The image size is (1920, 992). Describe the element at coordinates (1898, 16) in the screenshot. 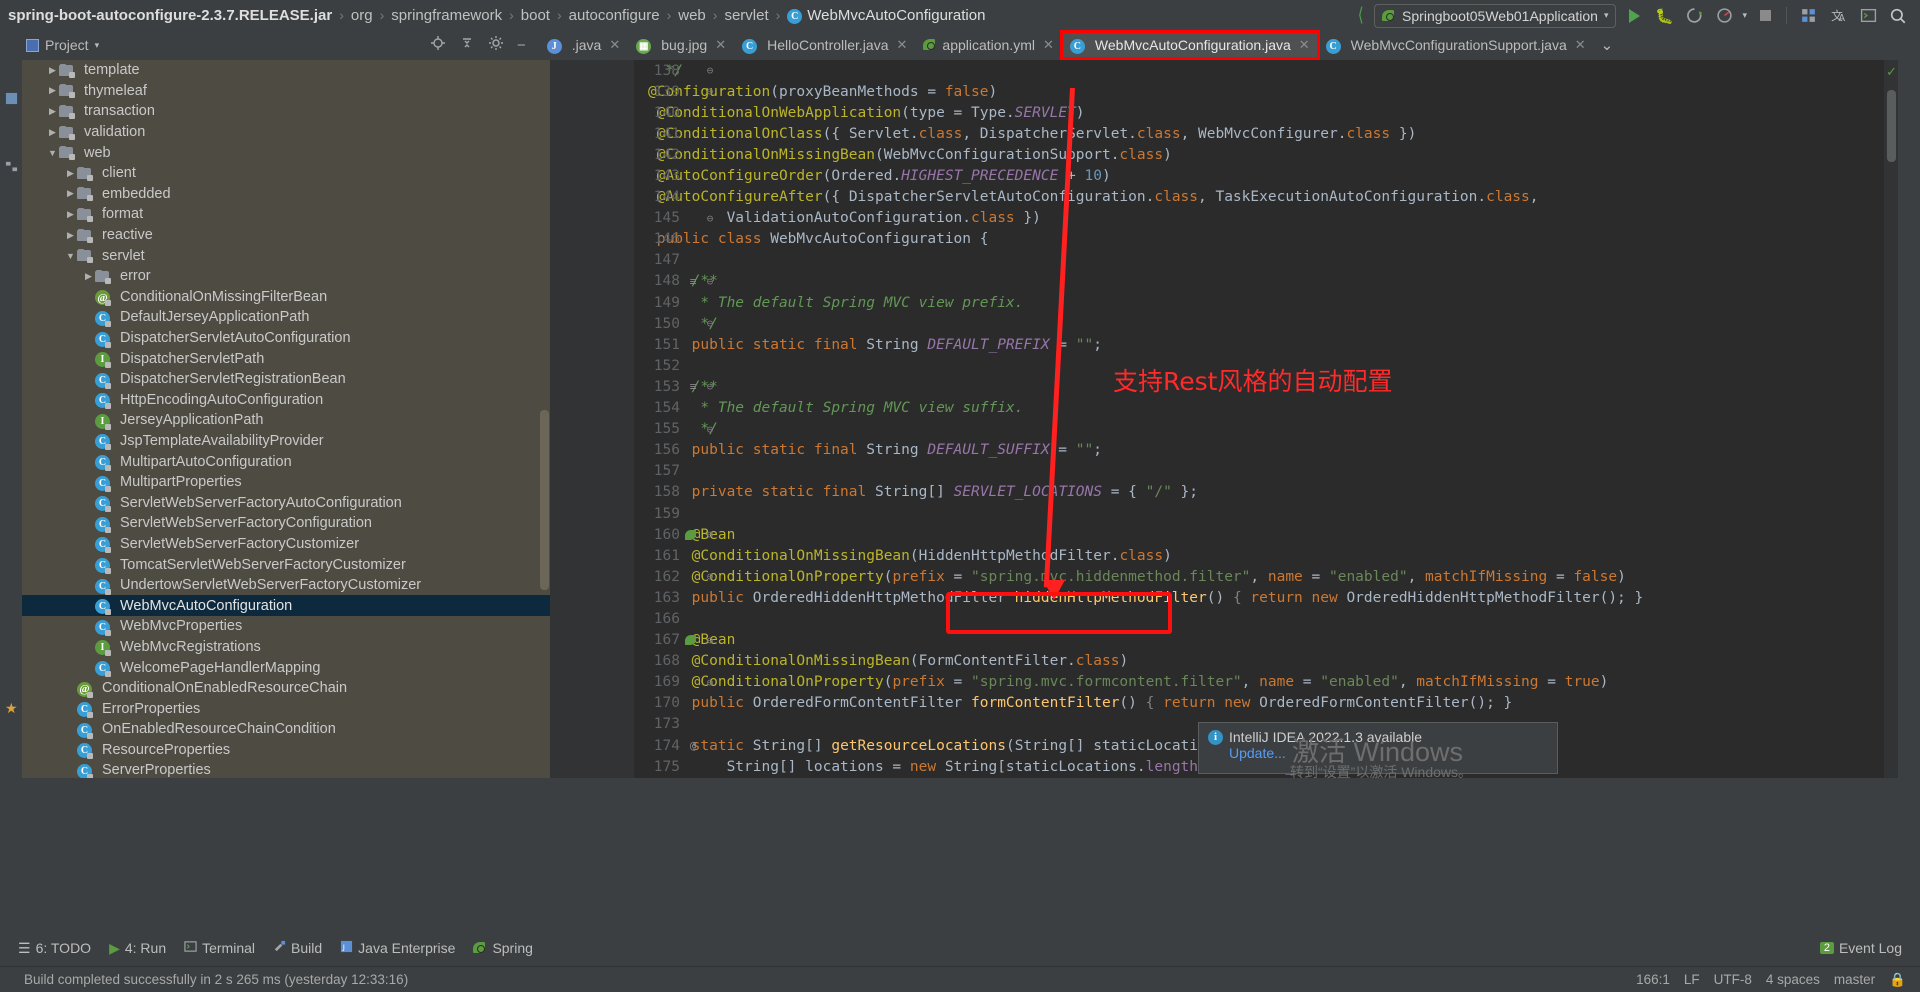

I see `search-icon` at that location.